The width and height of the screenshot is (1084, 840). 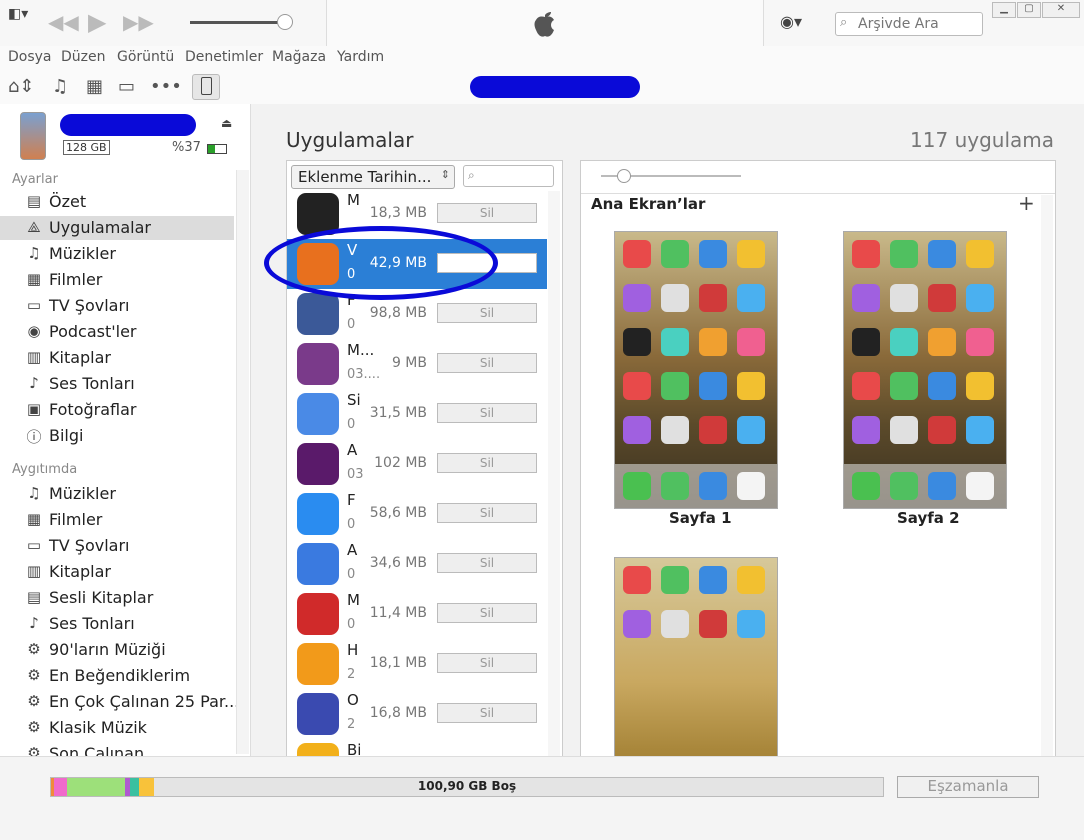 I want to click on app-row: H 2 18,1 MB Sil, so click(x=417, y=664).